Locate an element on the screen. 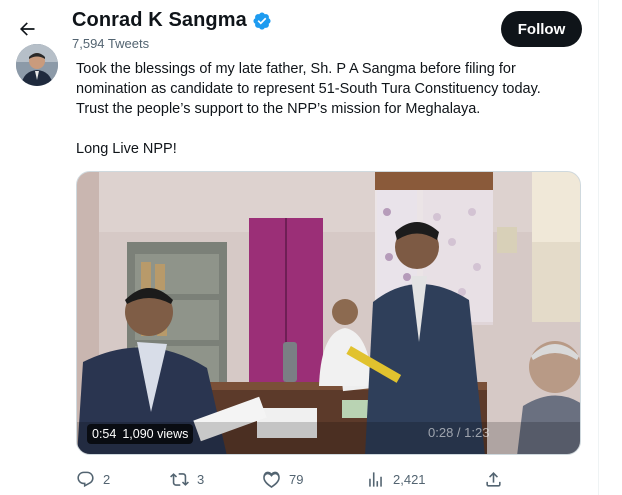 The image size is (622, 495). share-icon is located at coordinates (493, 479).